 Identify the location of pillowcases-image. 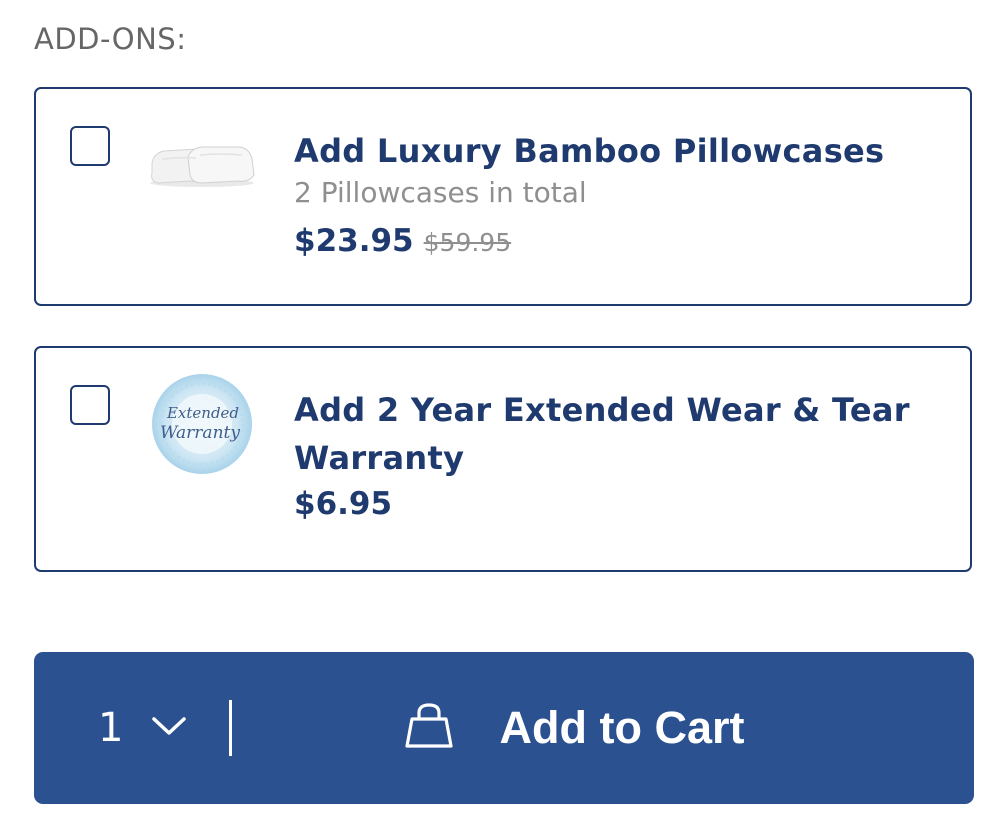
(202, 166).